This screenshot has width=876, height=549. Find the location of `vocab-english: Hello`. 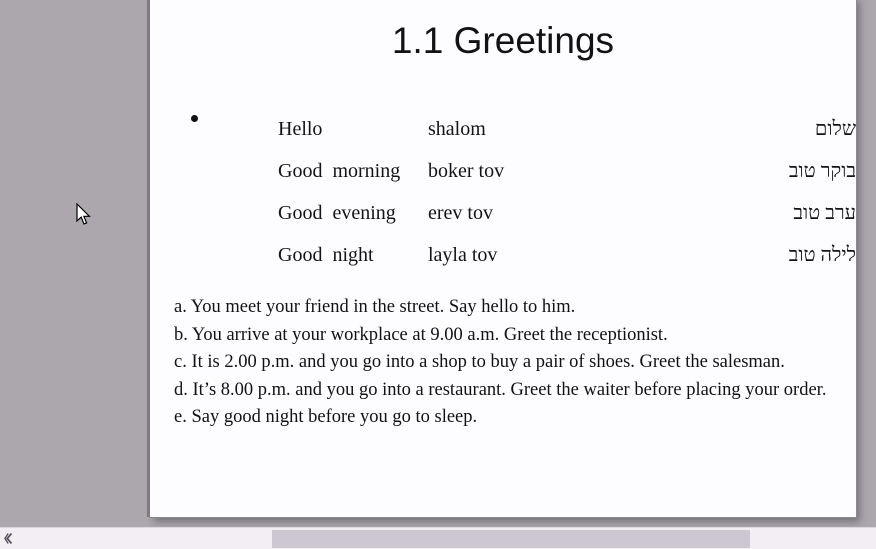

vocab-english: Hello is located at coordinates (300, 128).